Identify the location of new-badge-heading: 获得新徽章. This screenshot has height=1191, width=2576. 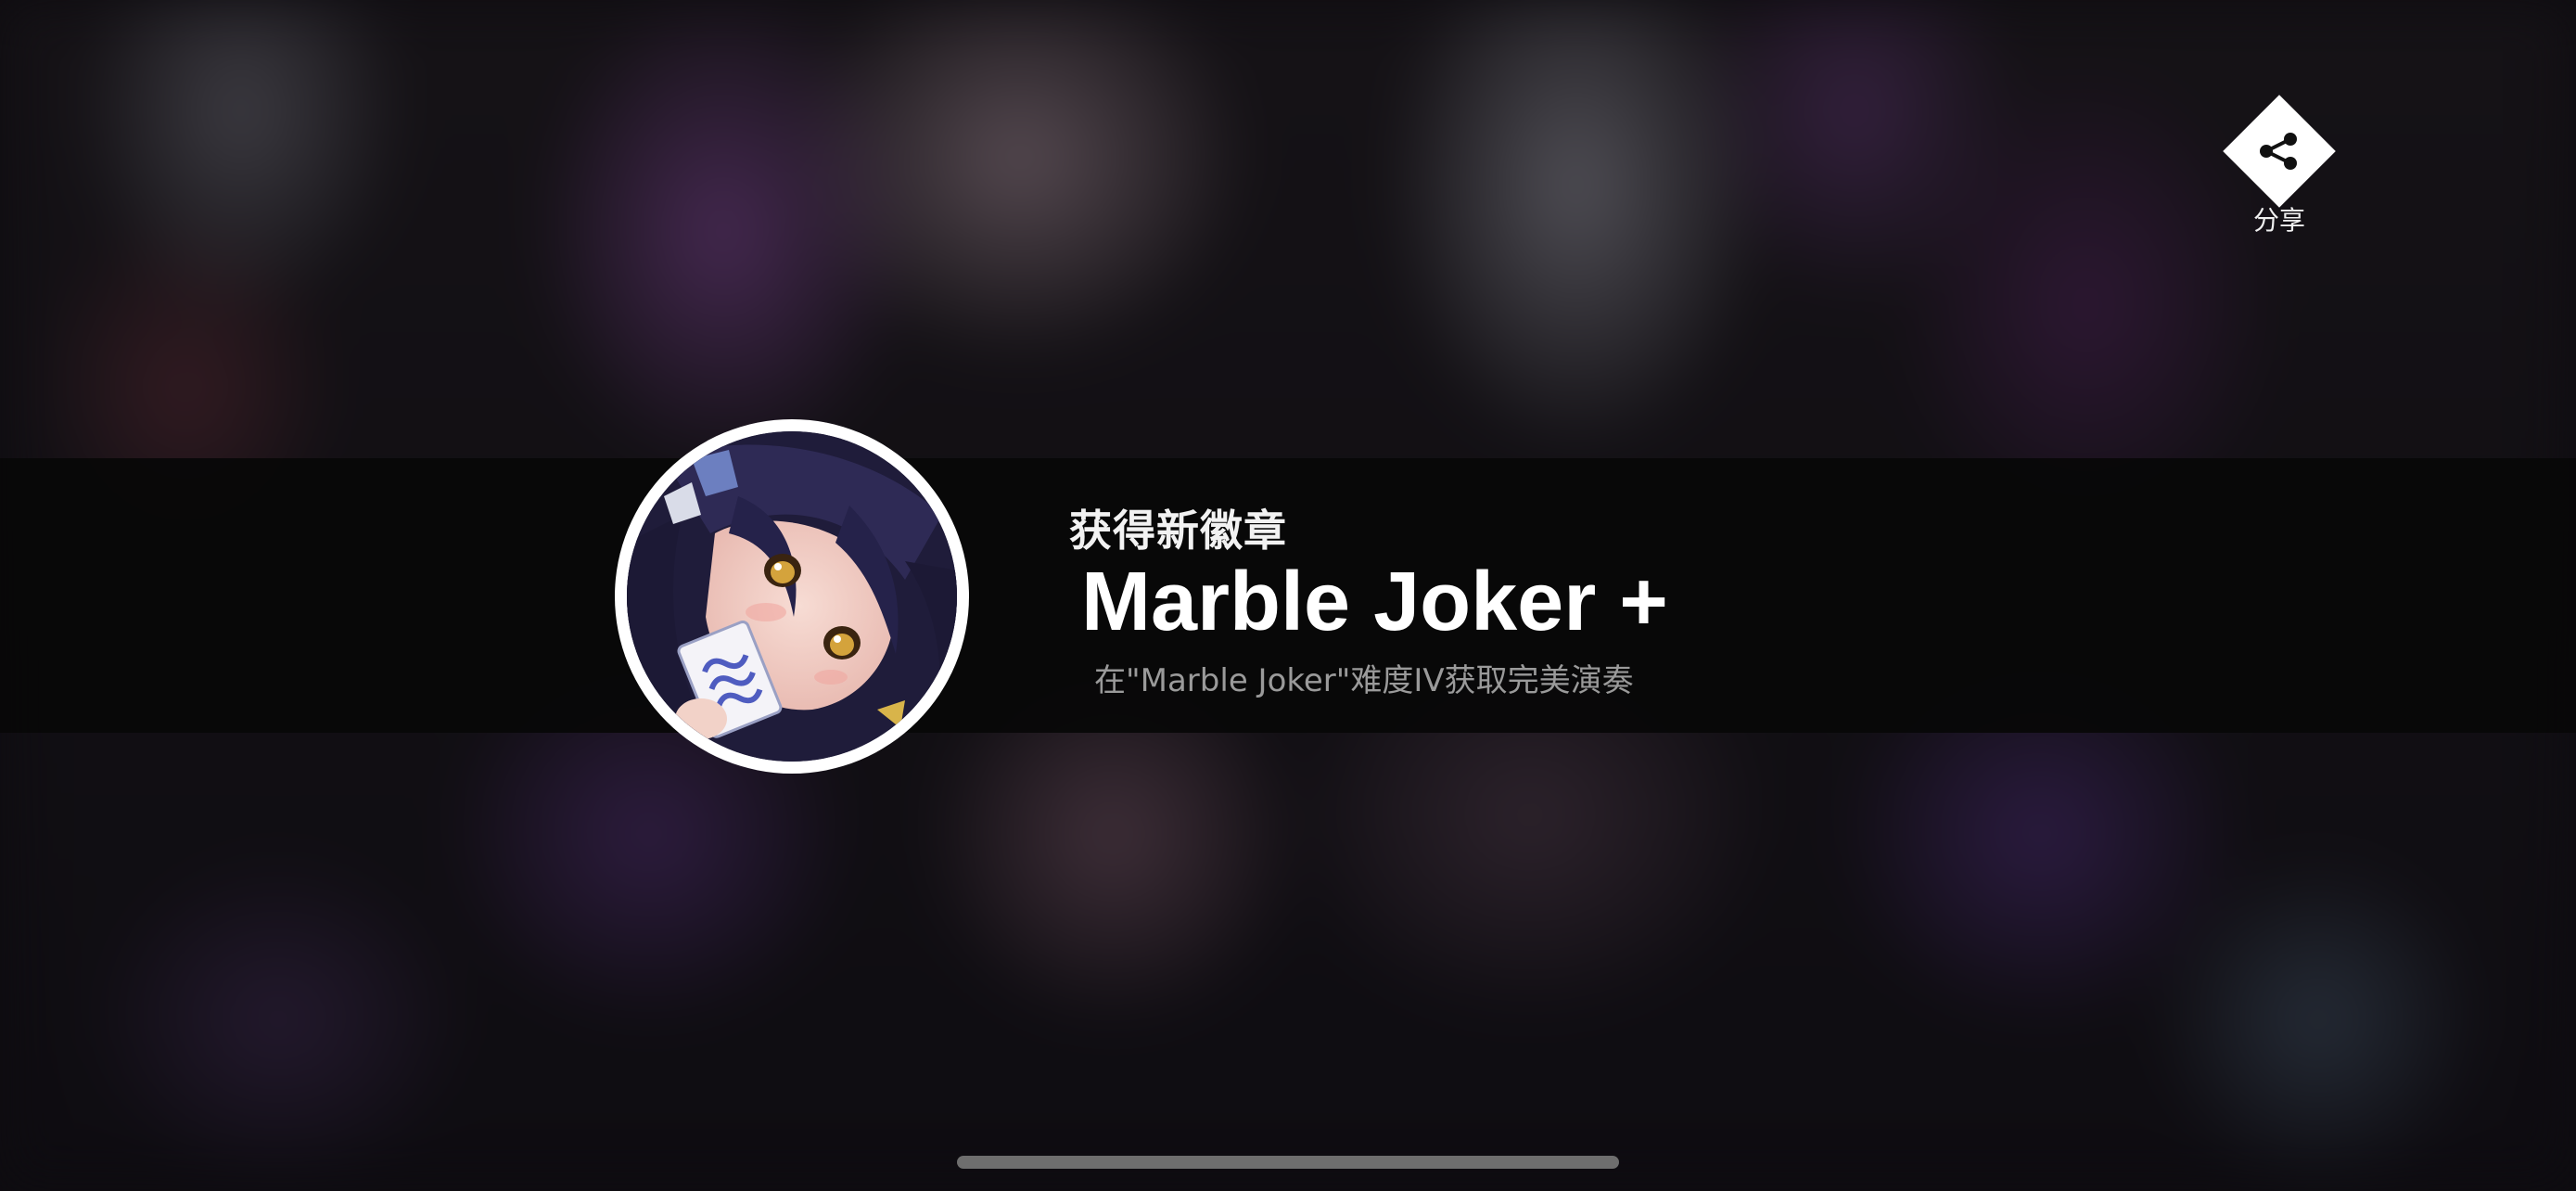
(1178, 531).